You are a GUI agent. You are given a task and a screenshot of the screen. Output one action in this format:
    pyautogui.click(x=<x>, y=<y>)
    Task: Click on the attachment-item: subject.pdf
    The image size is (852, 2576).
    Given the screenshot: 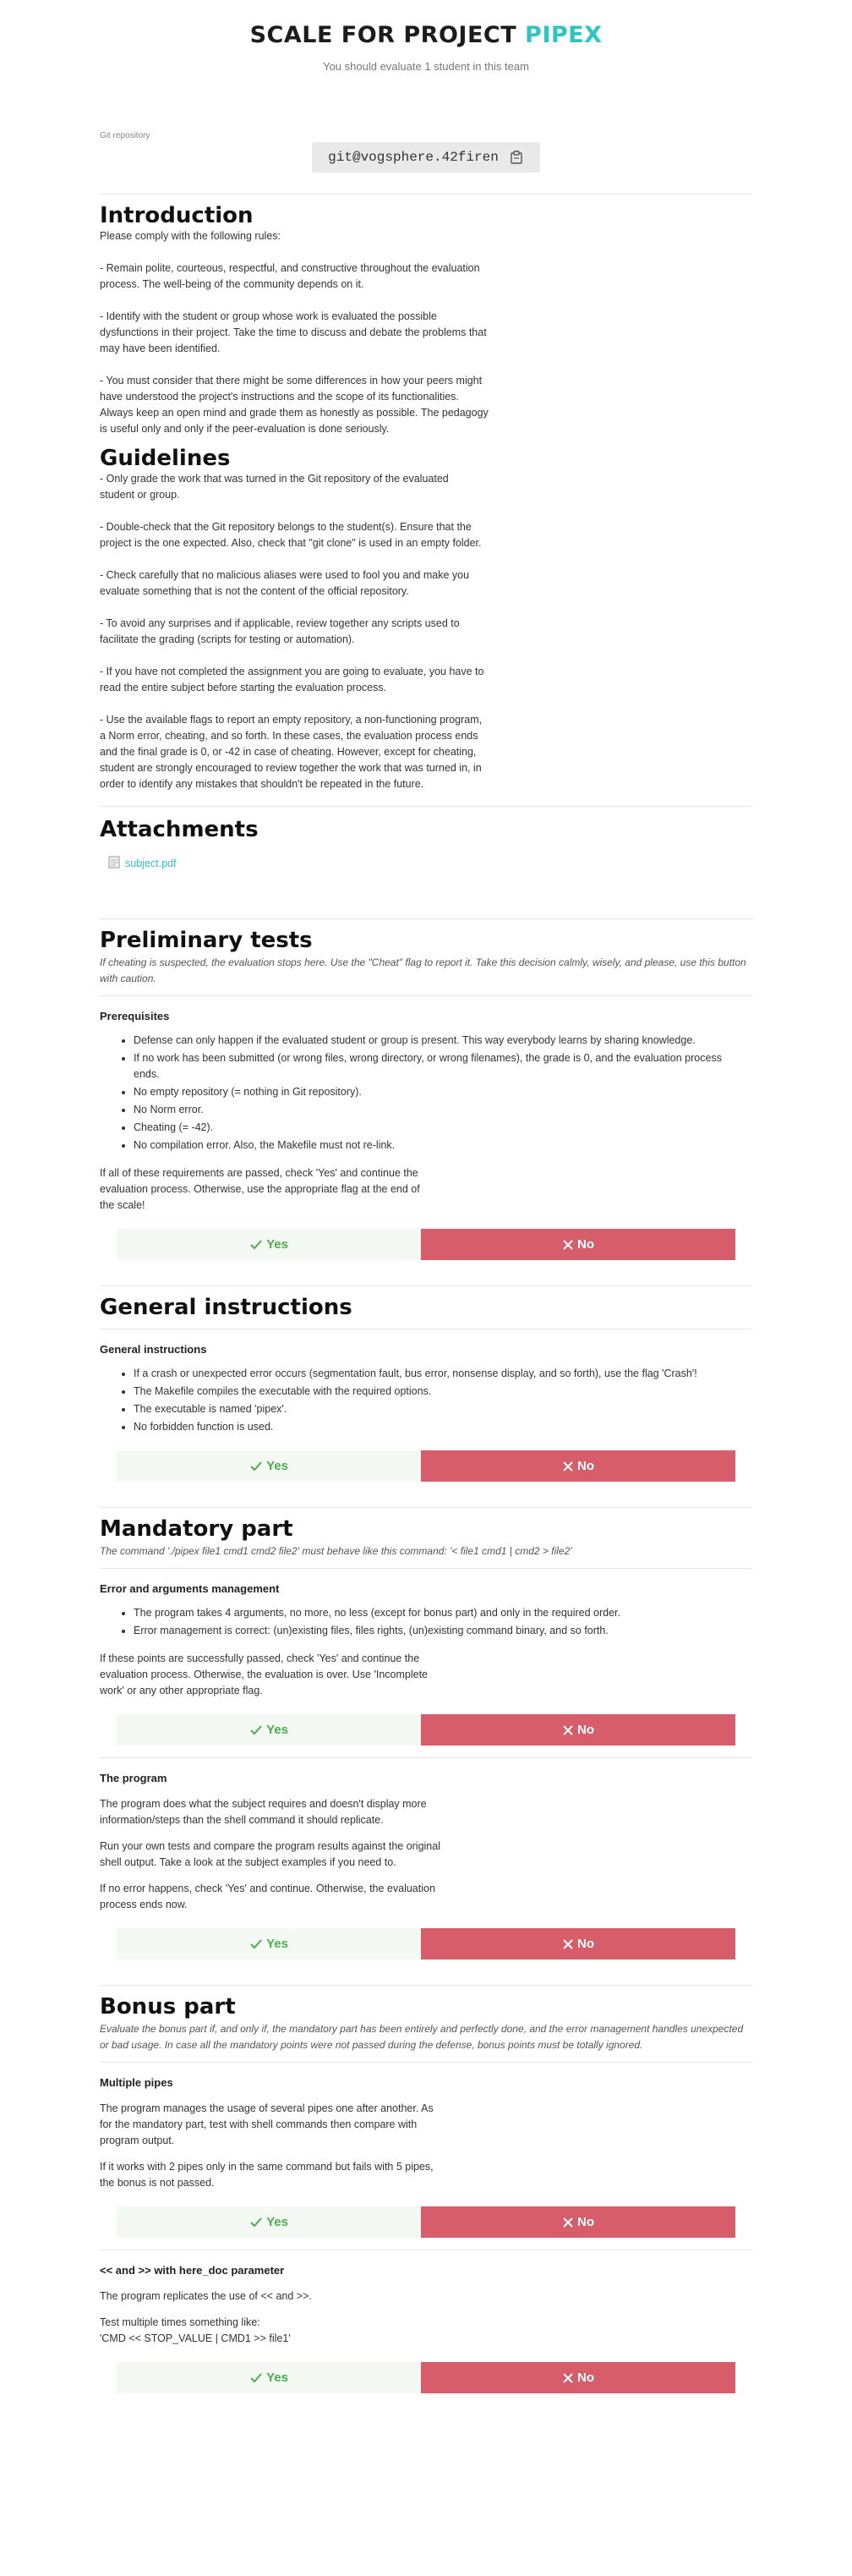 What is the action you would take?
    pyautogui.click(x=430, y=863)
    